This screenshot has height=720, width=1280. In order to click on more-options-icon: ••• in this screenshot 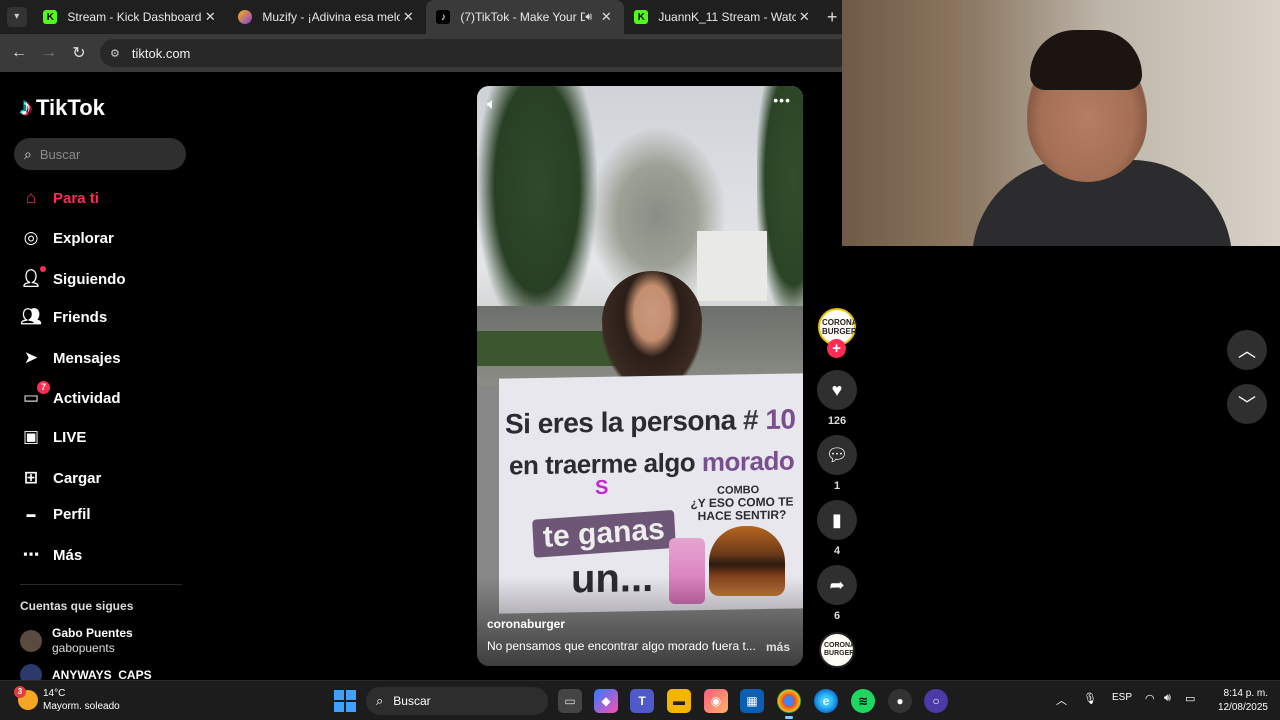, I will do `click(782, 100)`.